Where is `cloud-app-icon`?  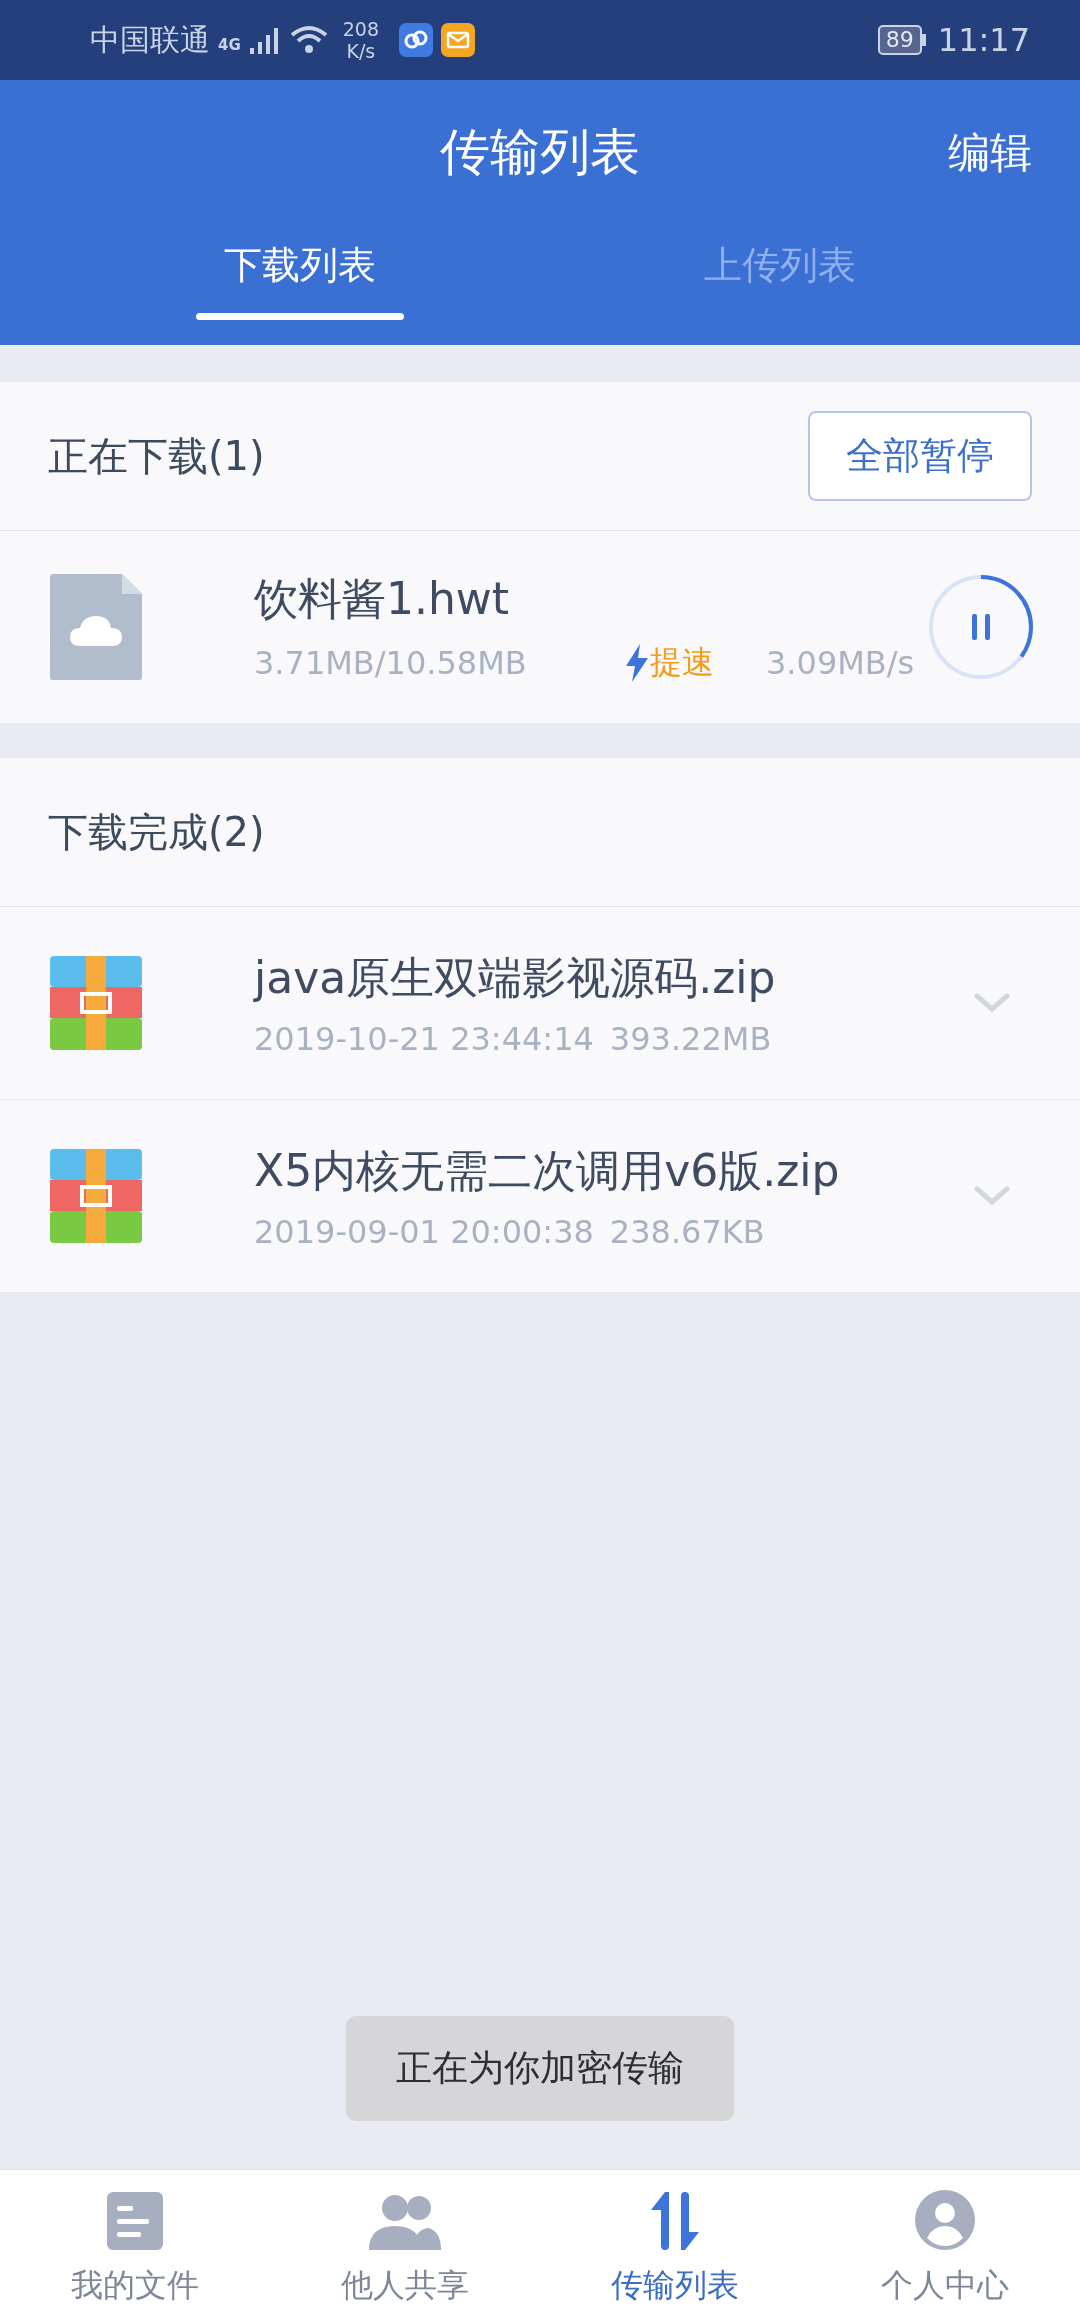 cloud-app-icon is located at coordinates (416, 40).